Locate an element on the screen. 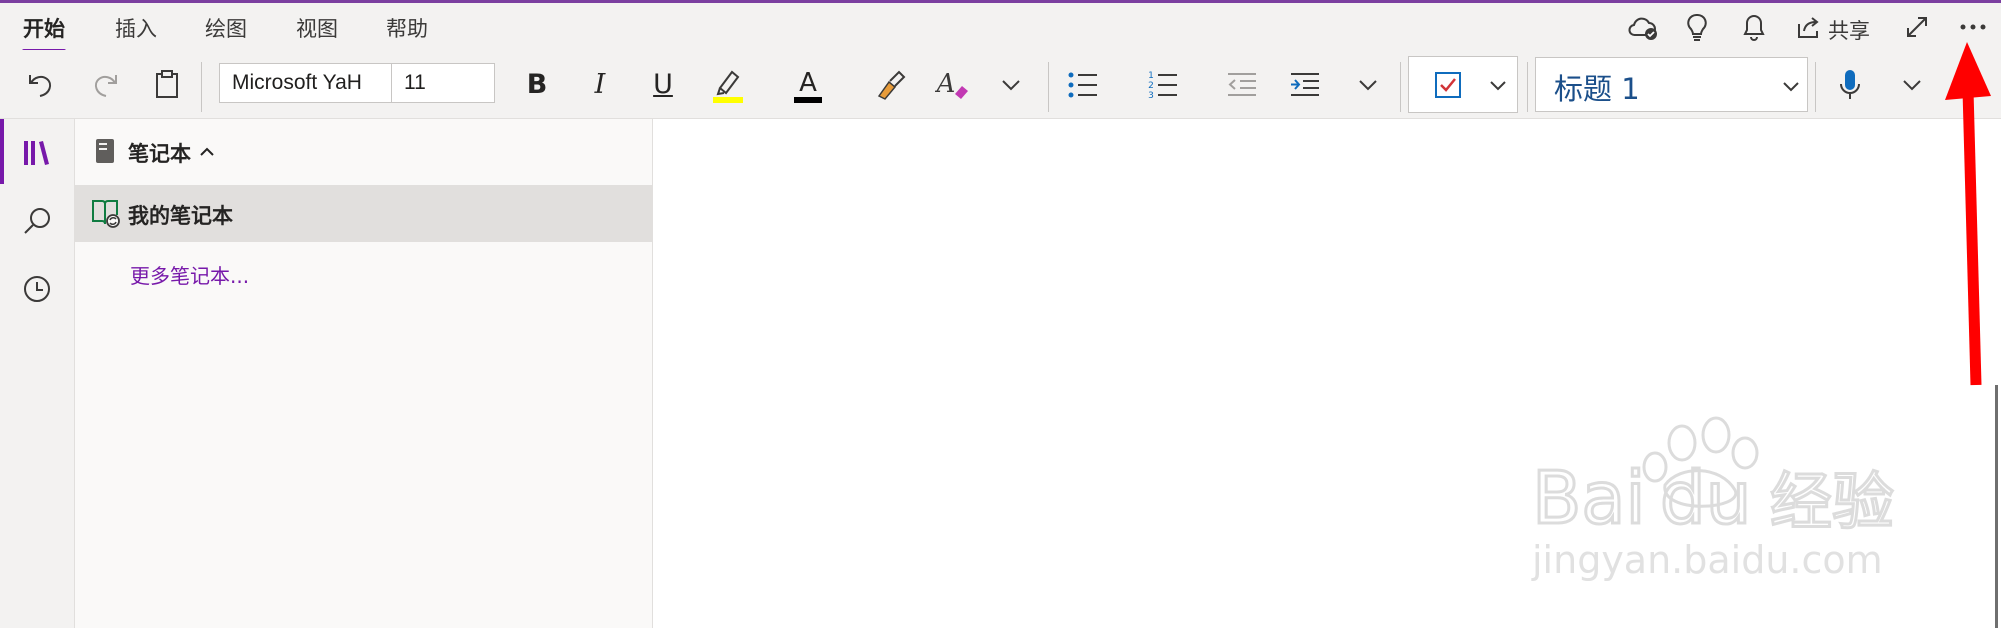 The image size is (2001, 628). notebooks-header-label: 笔记本 is located at coordinates (159, 154).